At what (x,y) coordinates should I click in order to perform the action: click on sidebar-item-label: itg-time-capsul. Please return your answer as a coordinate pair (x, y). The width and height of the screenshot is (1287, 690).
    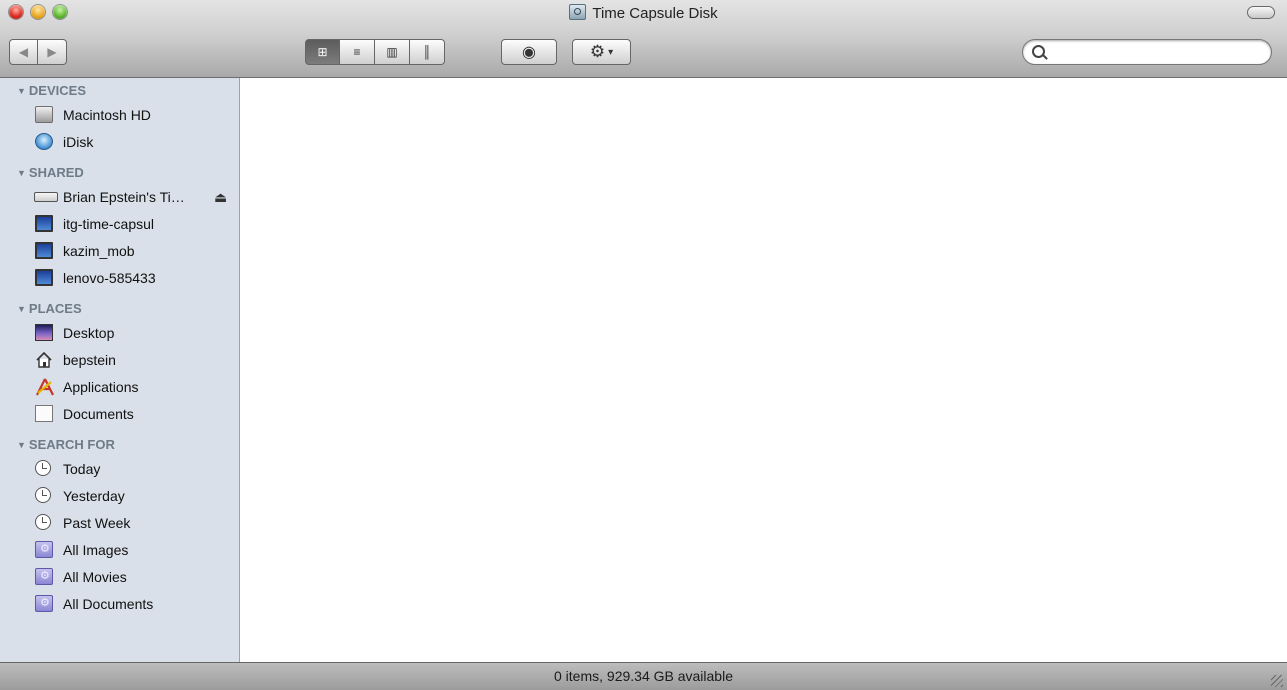
    Looking at the image, I should click on (109, 223).